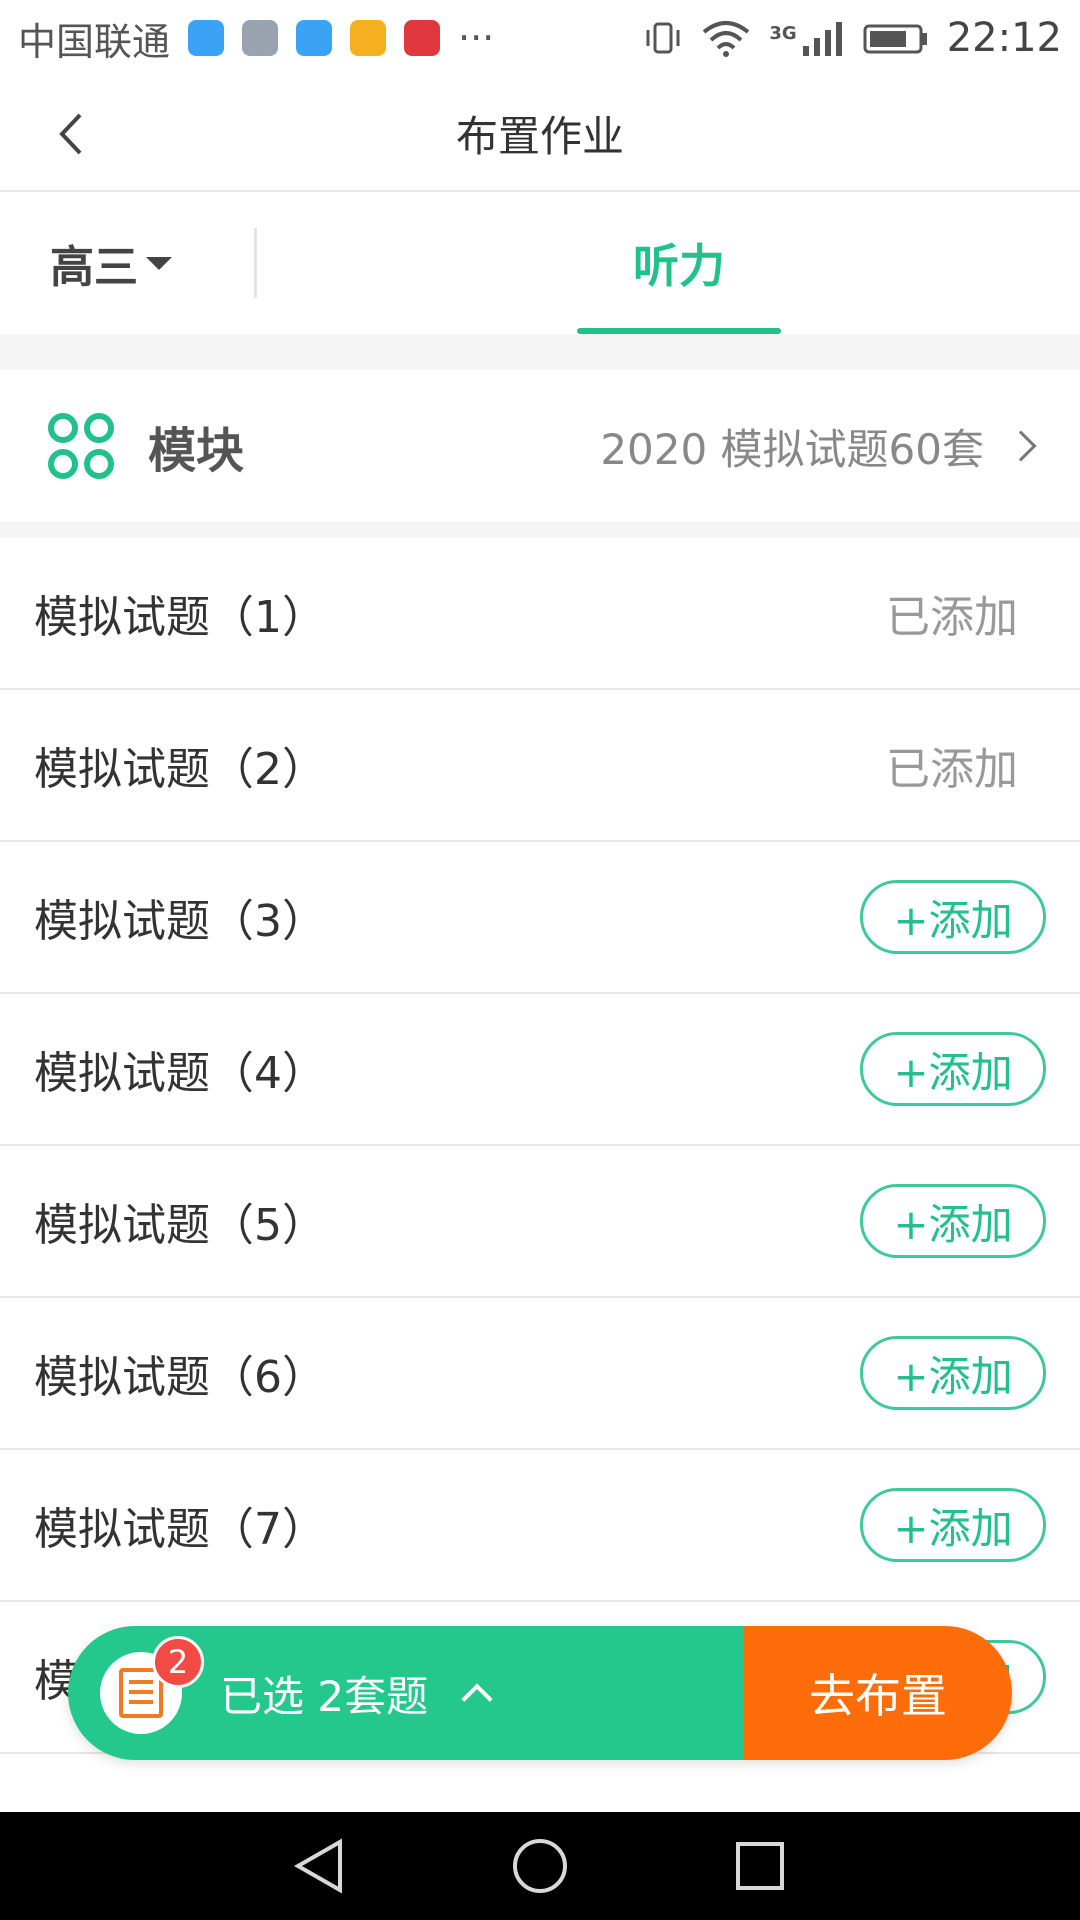 The height and width of the screenshot is (1920, 1080). Describe the element at coordinates (540, 446) in the screenshot. I see `module-selector: 模块 2020 模拟试题60套` at that location.